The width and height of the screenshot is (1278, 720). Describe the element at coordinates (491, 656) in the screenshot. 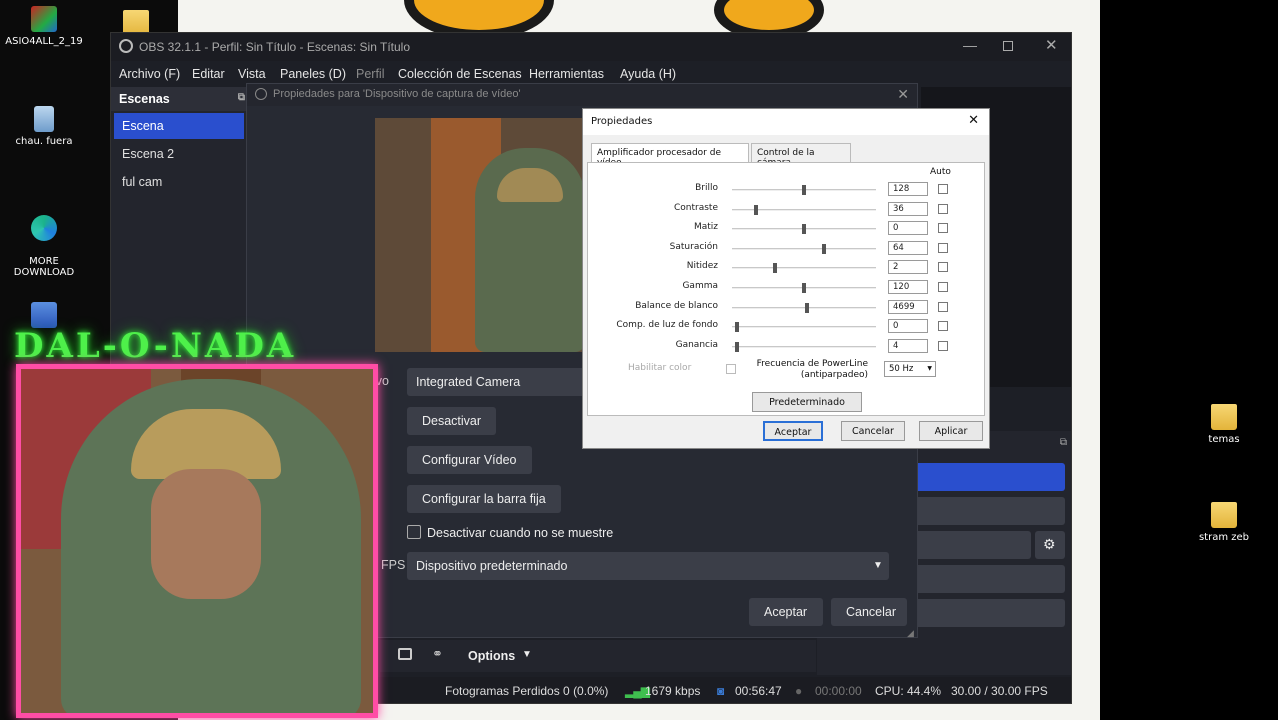

I see `options-button: Options` at that location.